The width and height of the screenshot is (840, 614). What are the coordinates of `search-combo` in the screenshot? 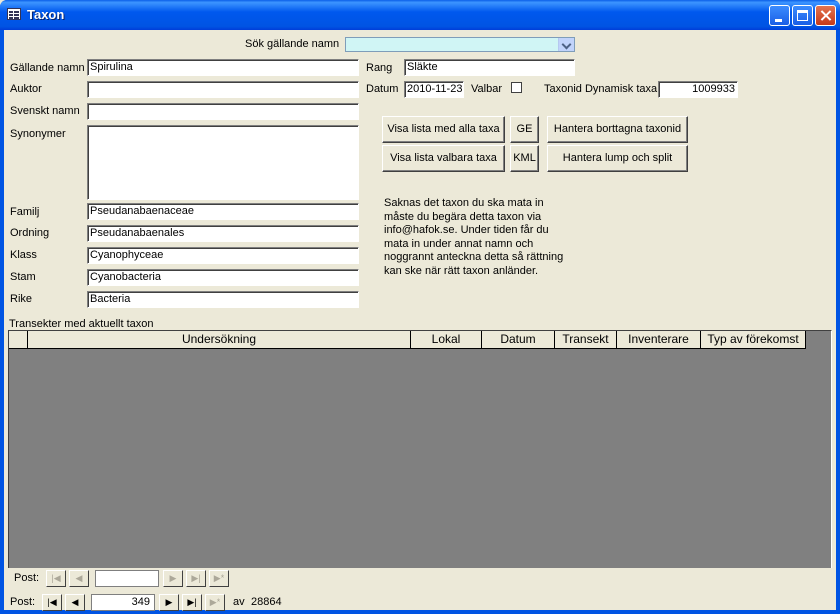 It's located at (460, 44).